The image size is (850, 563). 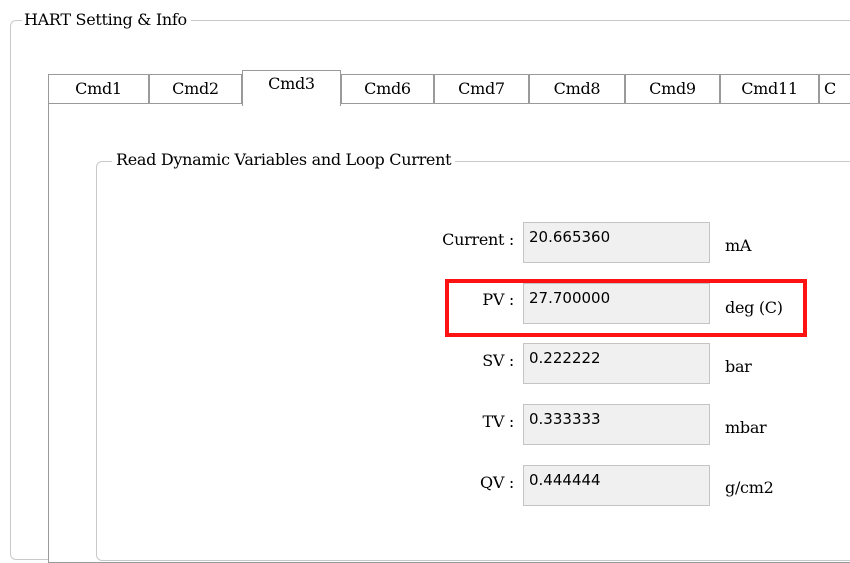 What do you see at coordinates (106, 20) in the screenshot?
I see `hart-settings-group-title: HART Setting & Info` at bounding box center [106, 20].